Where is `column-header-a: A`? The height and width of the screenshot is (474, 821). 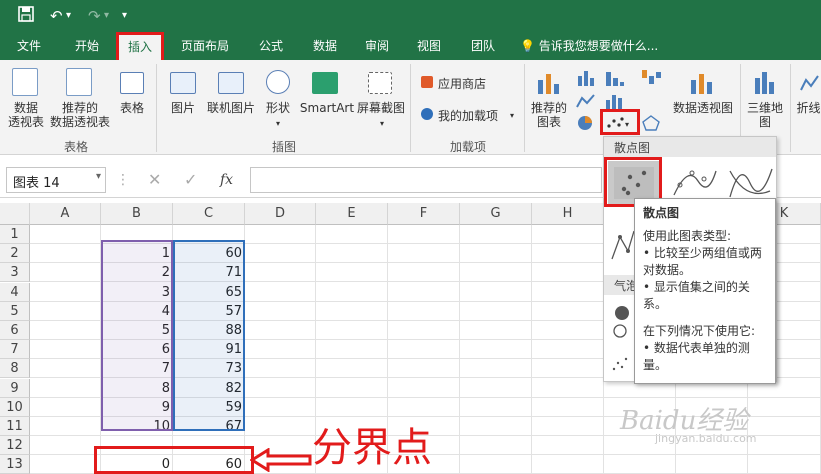
column-header-a: A is located at coordinates (65, 214).